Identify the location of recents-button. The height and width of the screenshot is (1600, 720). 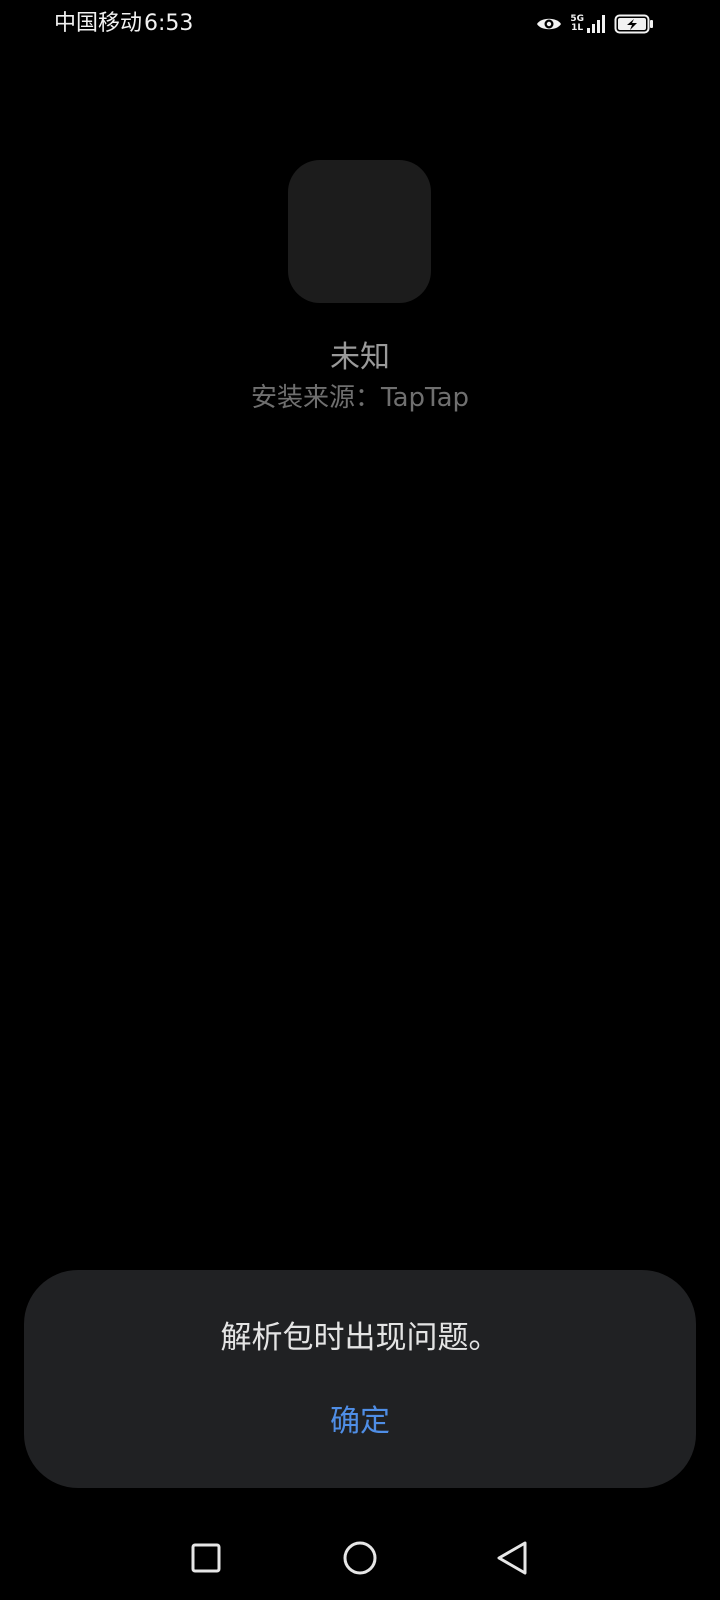
(206, 1560).